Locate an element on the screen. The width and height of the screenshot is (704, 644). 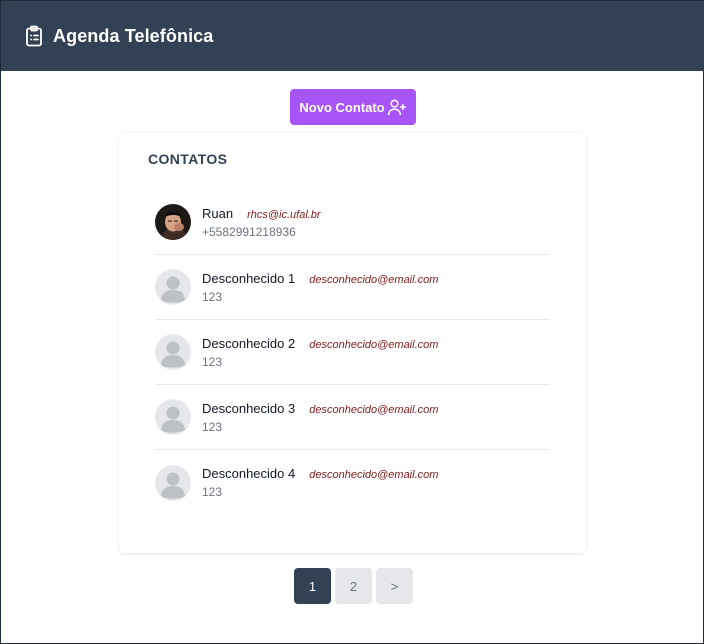
avatar-photo is located at coordinates (173, 222).